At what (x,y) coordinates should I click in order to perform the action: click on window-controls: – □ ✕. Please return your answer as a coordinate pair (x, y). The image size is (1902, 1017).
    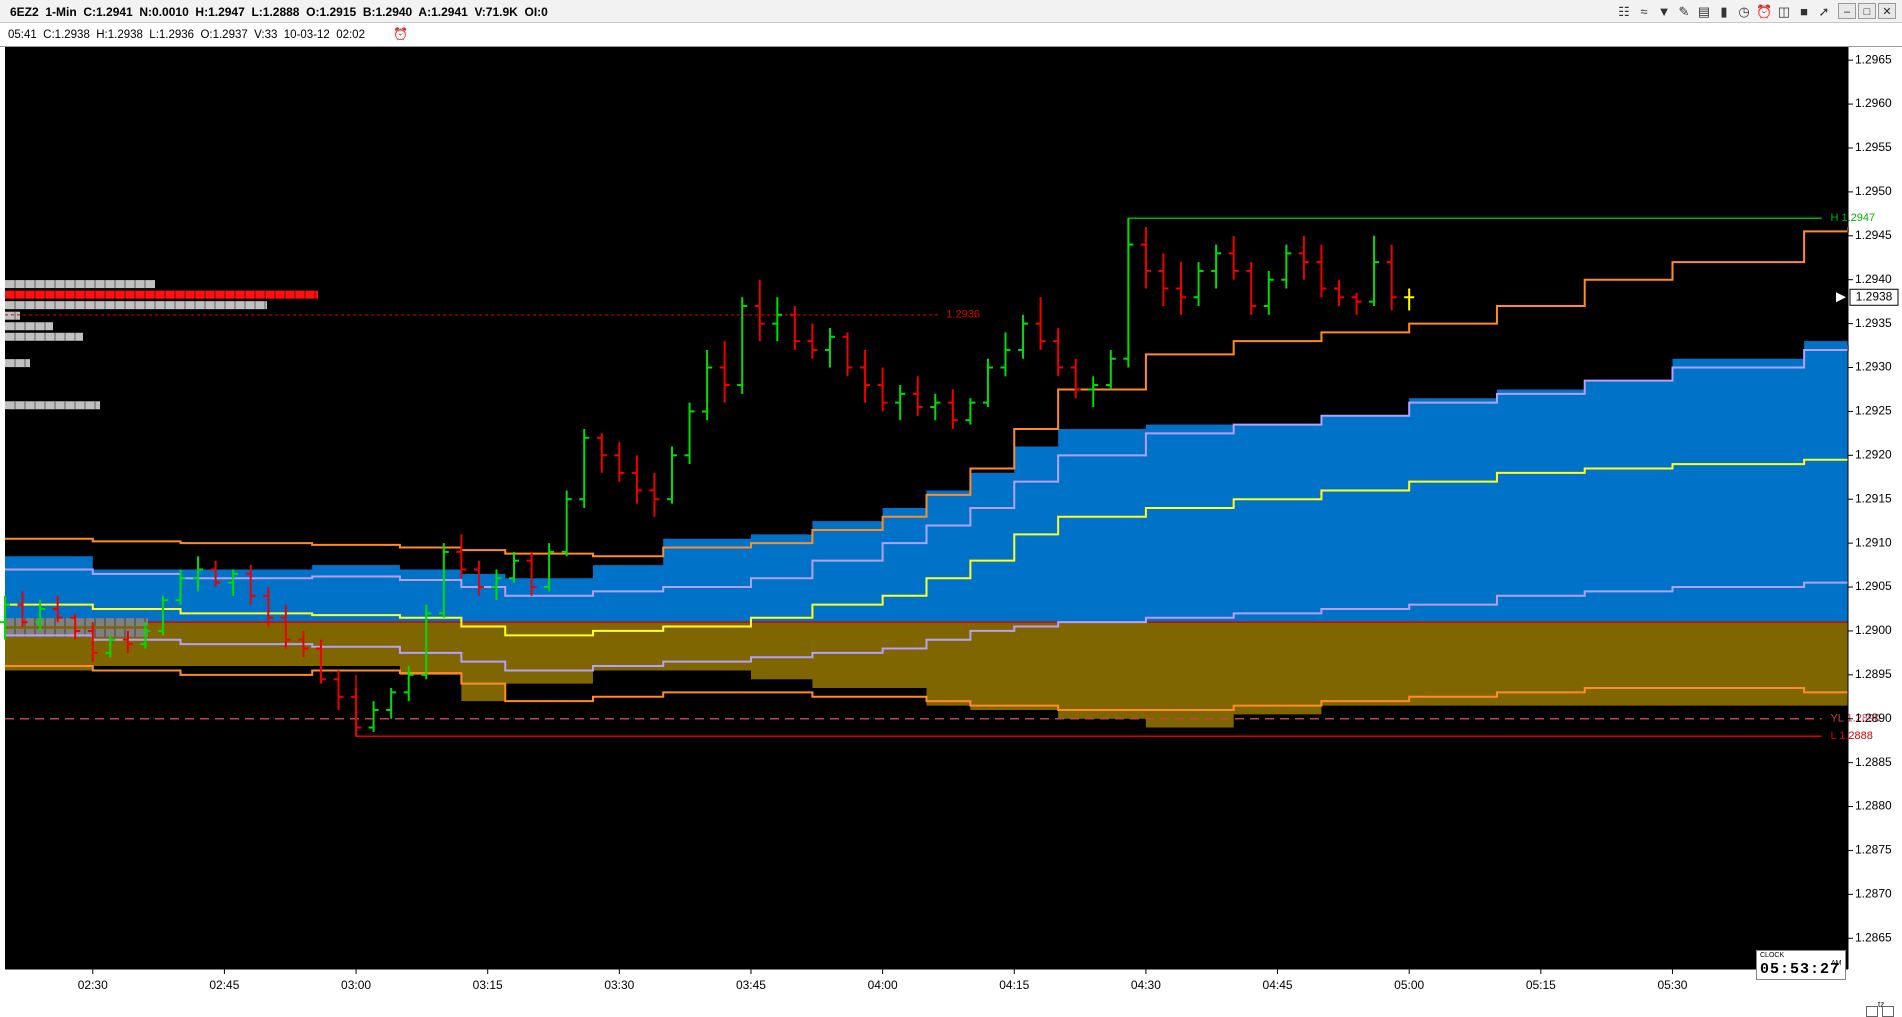
    Looking at the image, I should click on (1867, 11).